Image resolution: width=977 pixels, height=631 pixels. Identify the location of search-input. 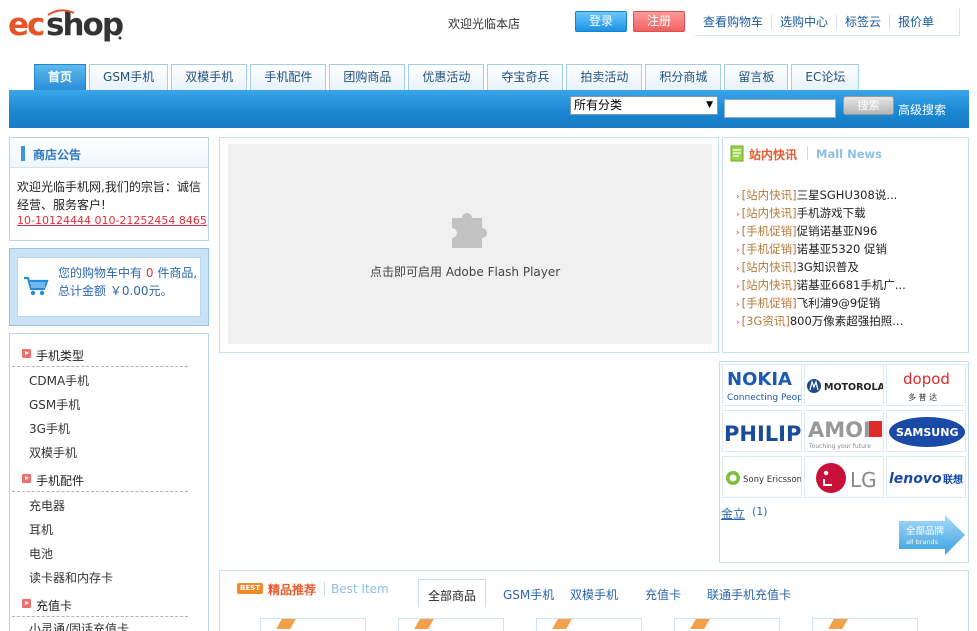
(780, 108).